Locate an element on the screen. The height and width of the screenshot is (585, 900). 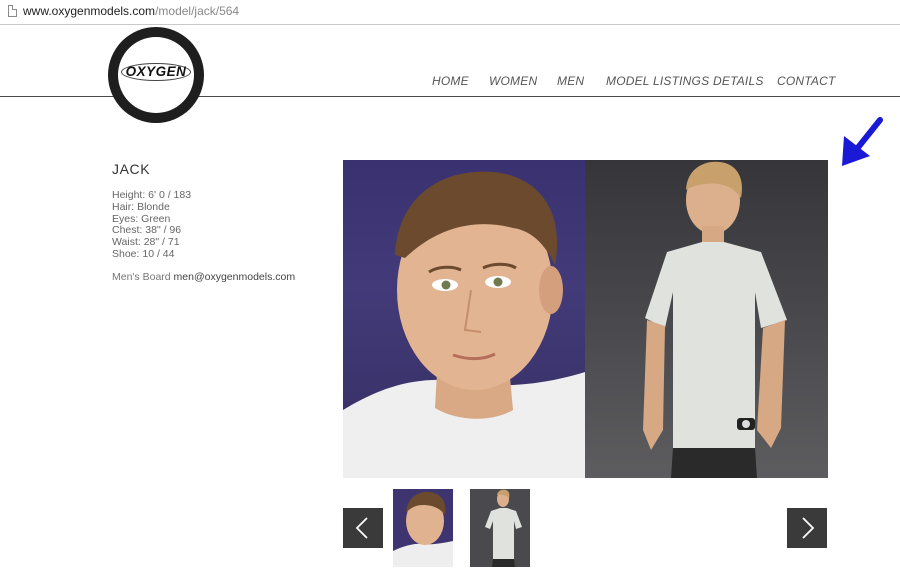
logo-text: OXYGEN is located at coordinates (156, 71).